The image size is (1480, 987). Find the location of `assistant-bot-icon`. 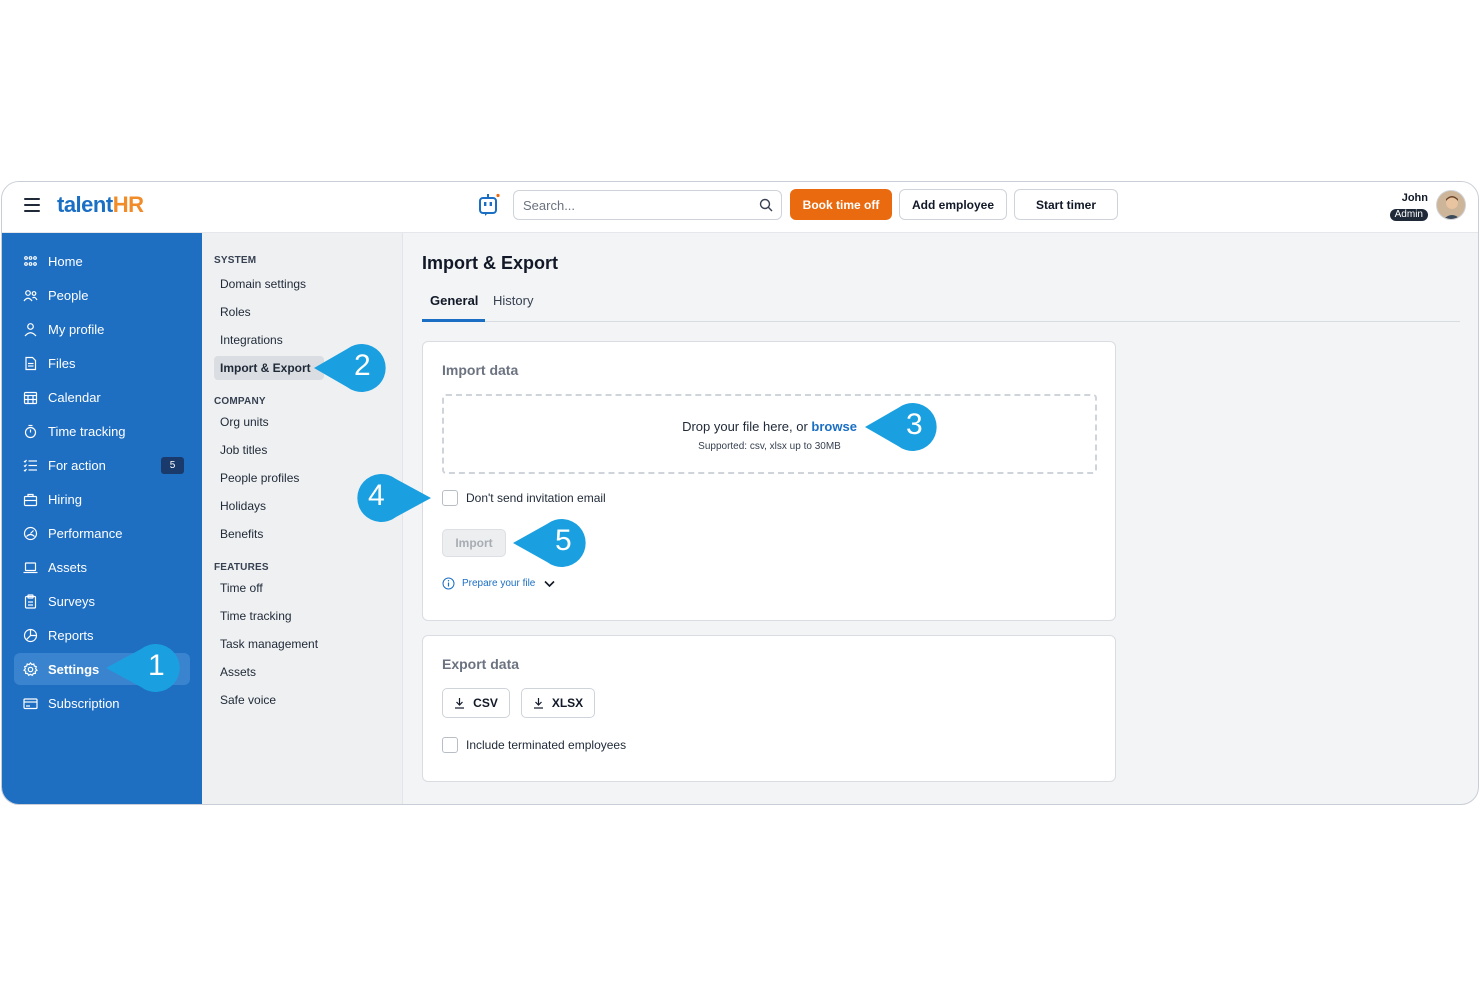

assistant-bot-icon is located at coordinates (489, 205).